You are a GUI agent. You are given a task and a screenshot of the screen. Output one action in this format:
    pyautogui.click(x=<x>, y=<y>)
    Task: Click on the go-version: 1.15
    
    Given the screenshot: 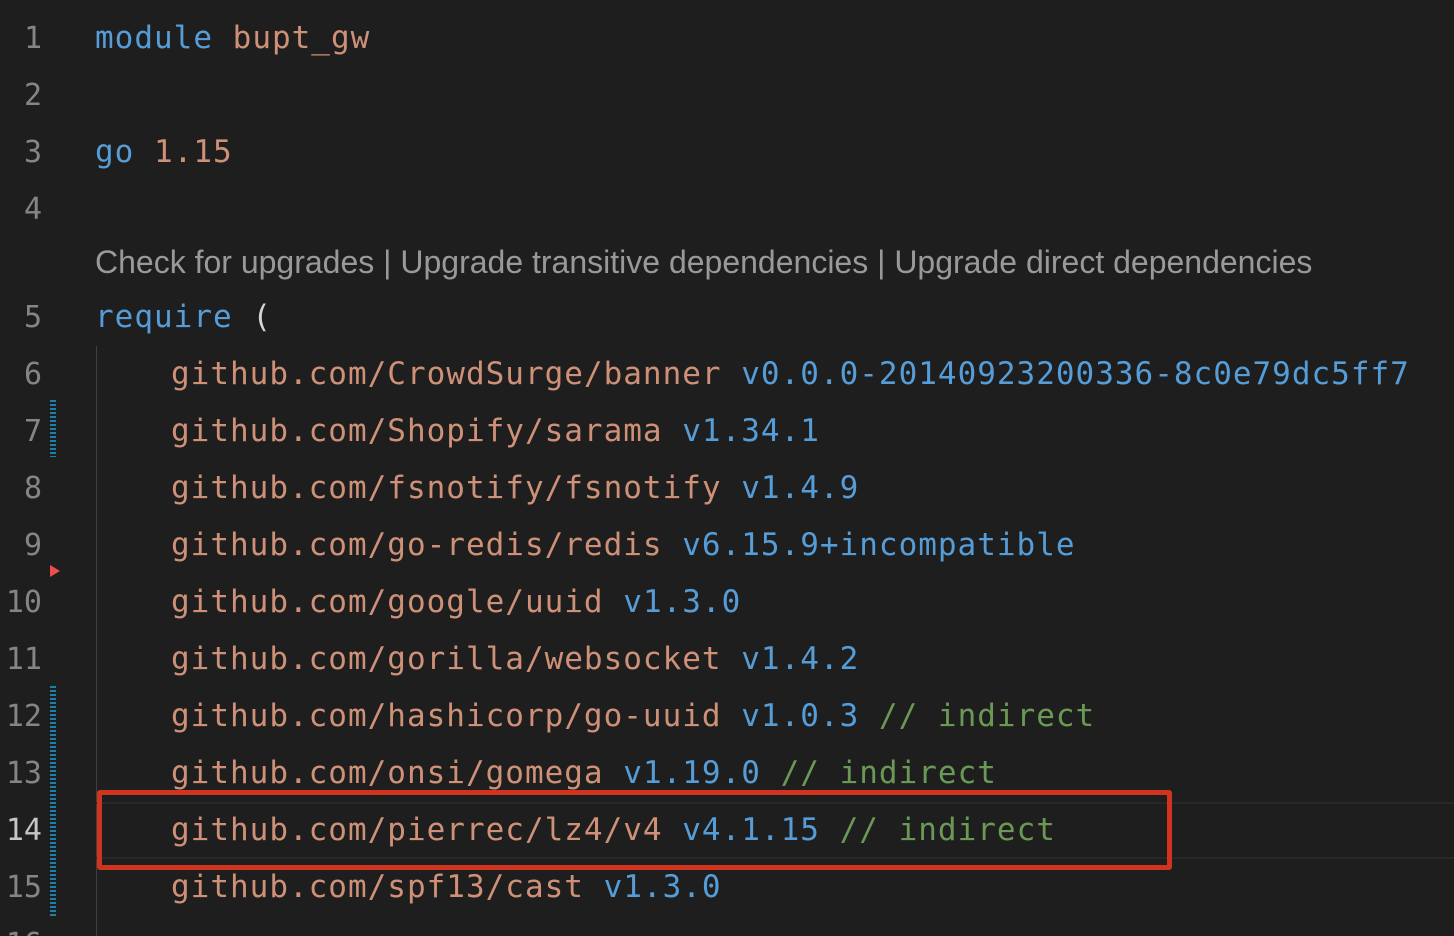 What is the action you would take?
    pyautogui.click(x=193, y=152)
    